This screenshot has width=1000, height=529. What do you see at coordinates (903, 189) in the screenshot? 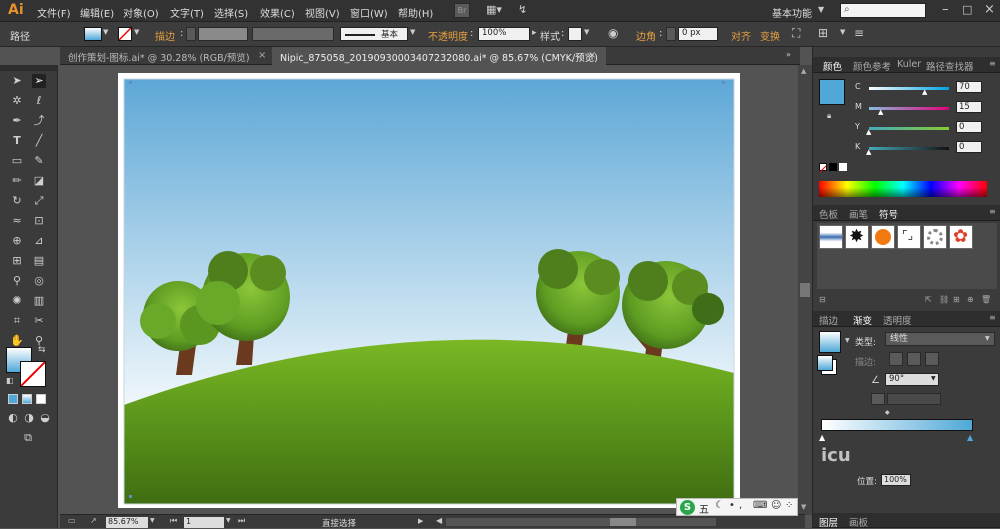
I see `color-spectrum` at bounding box center [903, 189].